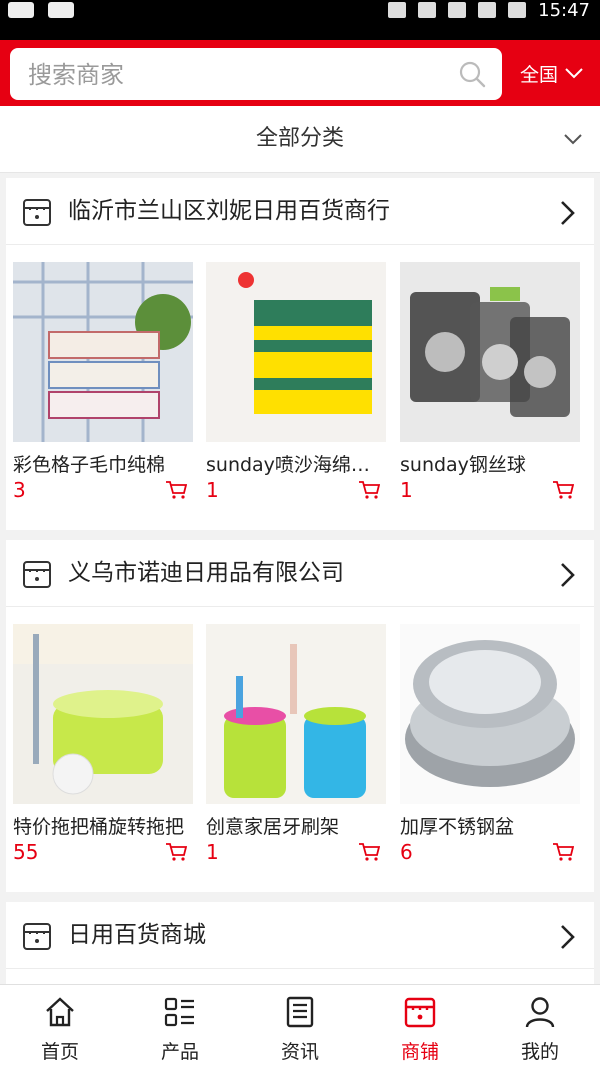 The width and height of the screenshot is (600, 1068). I want to click on shop-name: 日用百货商城, so click(137, 935).